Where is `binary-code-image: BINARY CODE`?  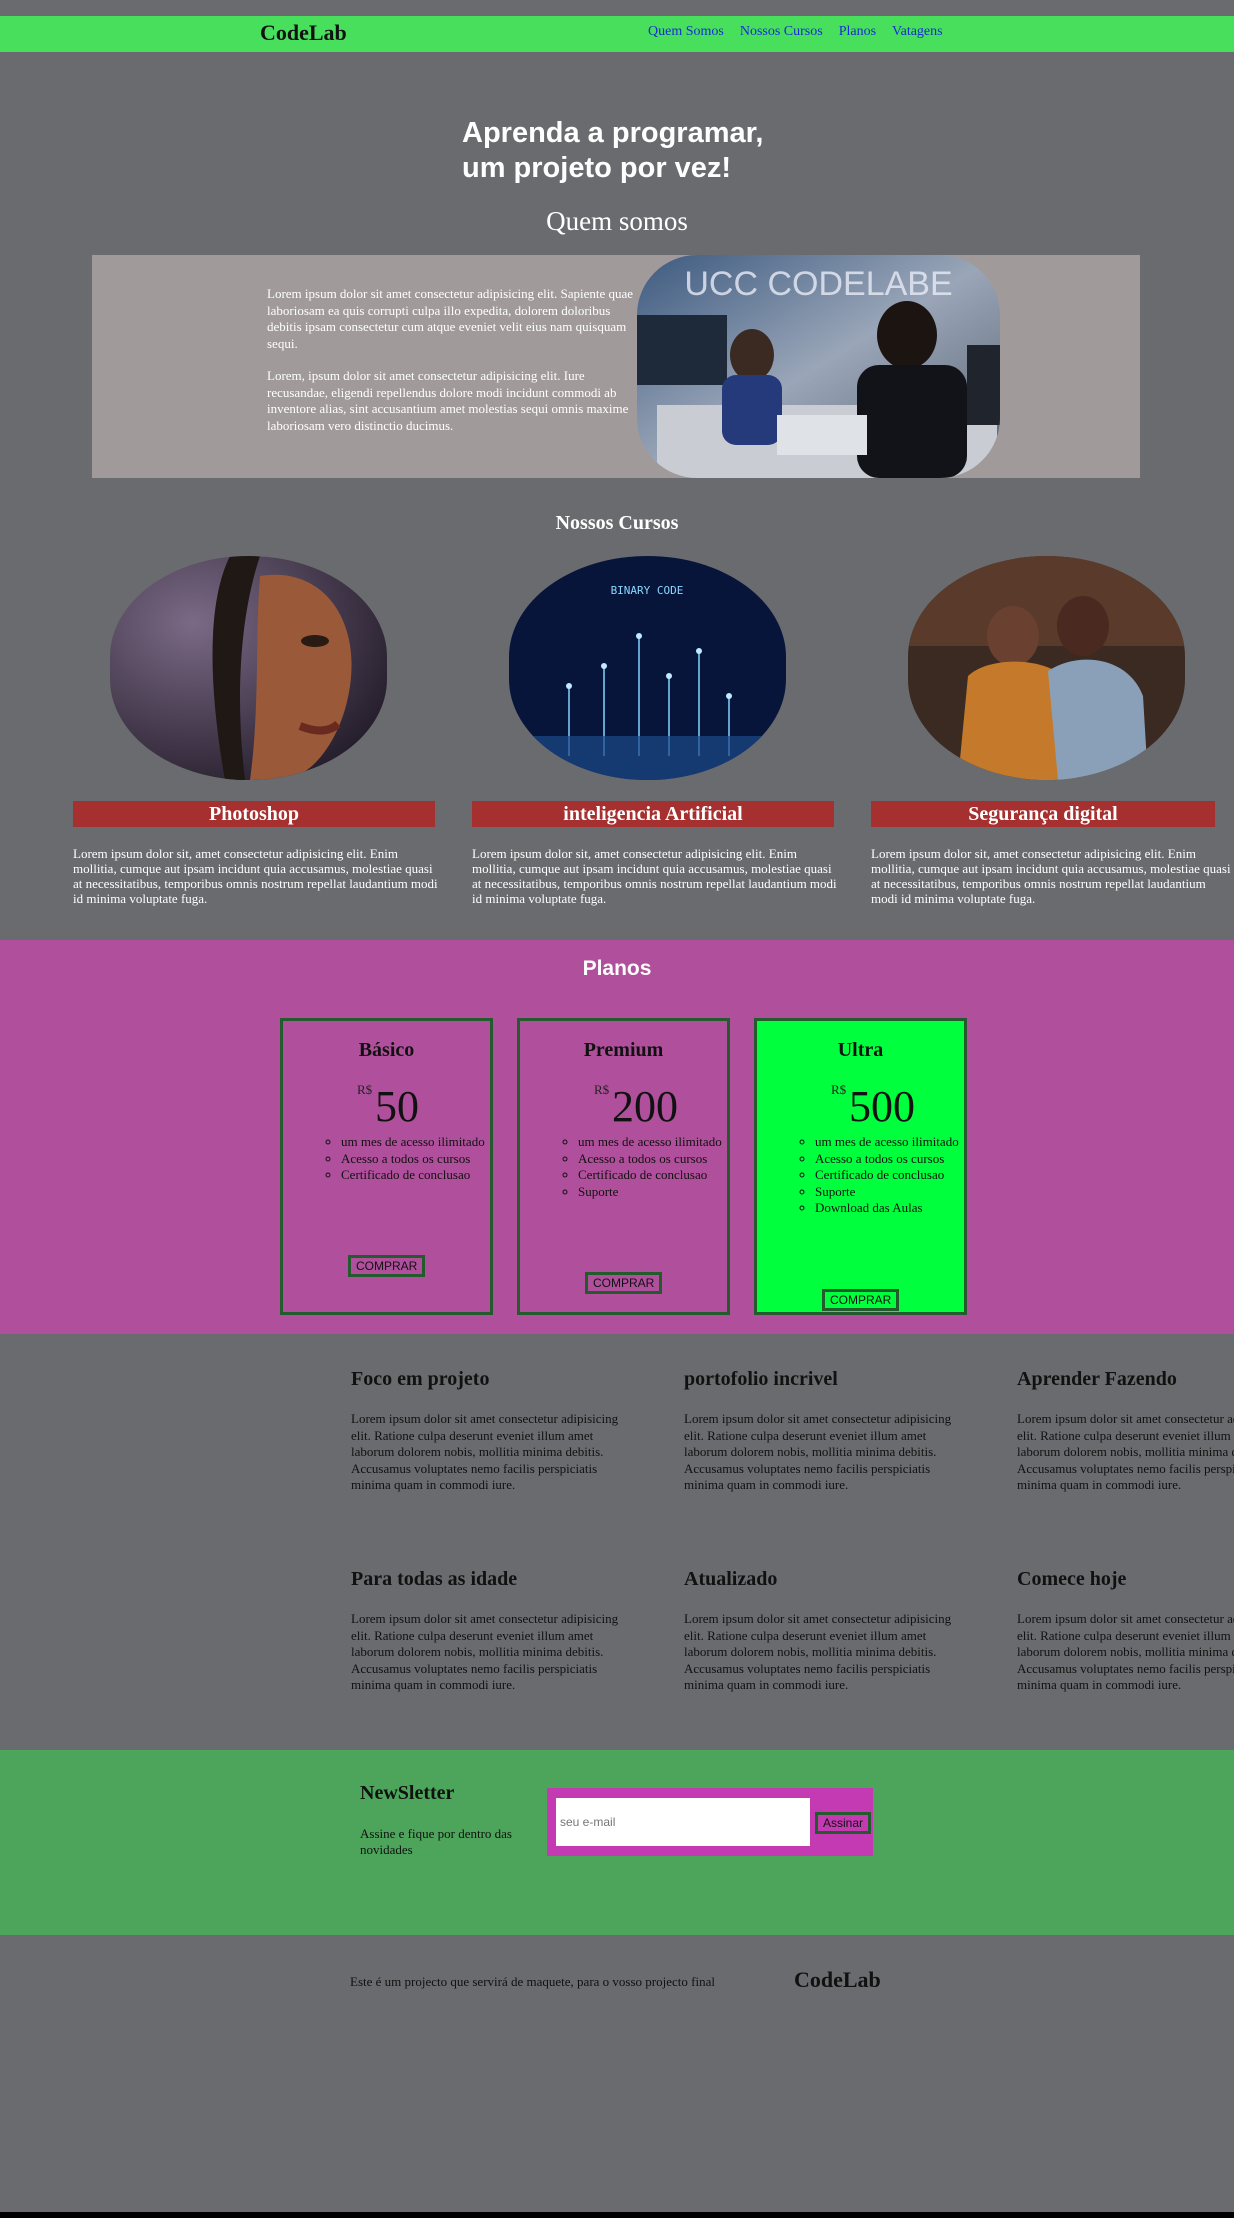 binary-code-image: BINARY CODE is located at coordinates (647, 668).